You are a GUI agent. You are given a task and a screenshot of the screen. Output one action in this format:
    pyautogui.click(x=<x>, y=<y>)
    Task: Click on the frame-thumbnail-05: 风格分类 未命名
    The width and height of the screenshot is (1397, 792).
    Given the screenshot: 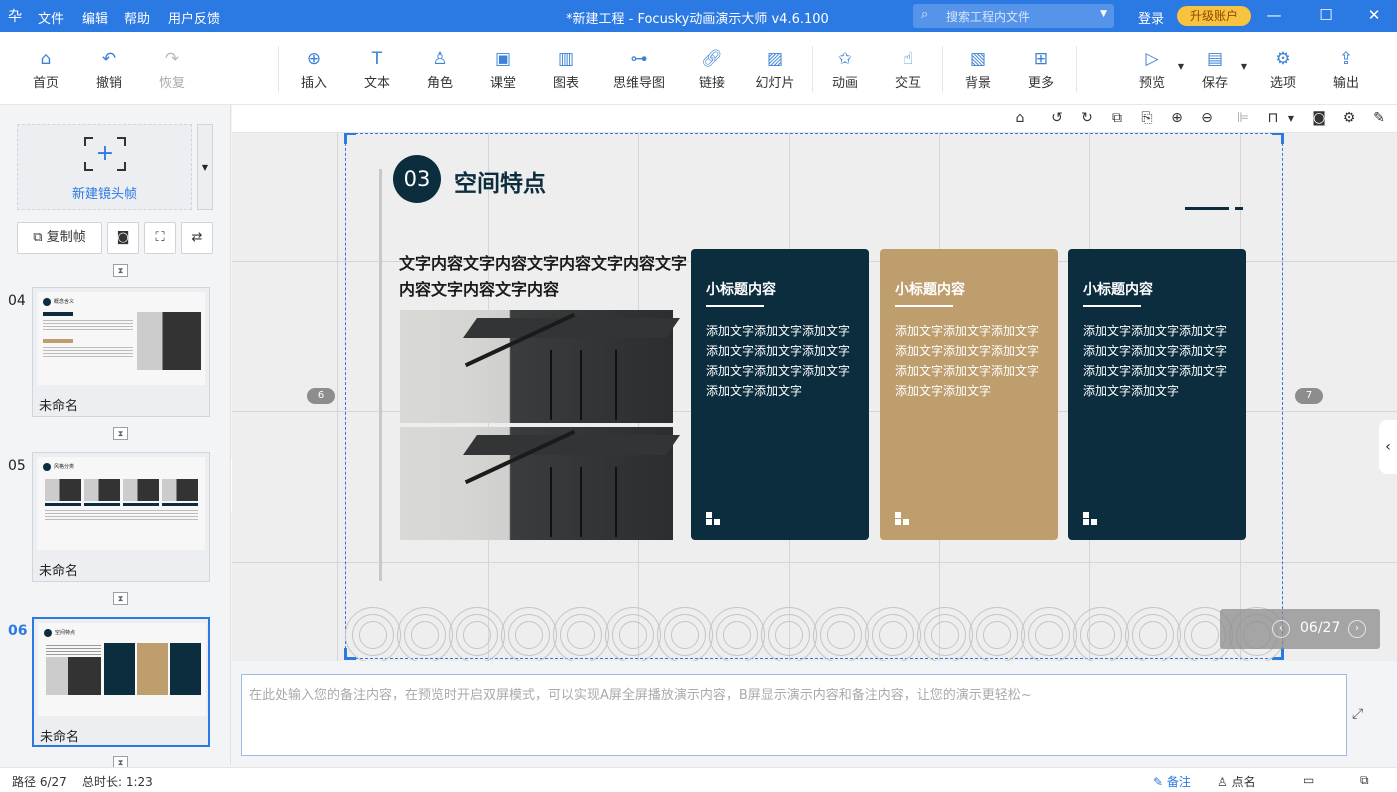 What is the action you would take?
    pyautogui.click(x=121, y=517)
    